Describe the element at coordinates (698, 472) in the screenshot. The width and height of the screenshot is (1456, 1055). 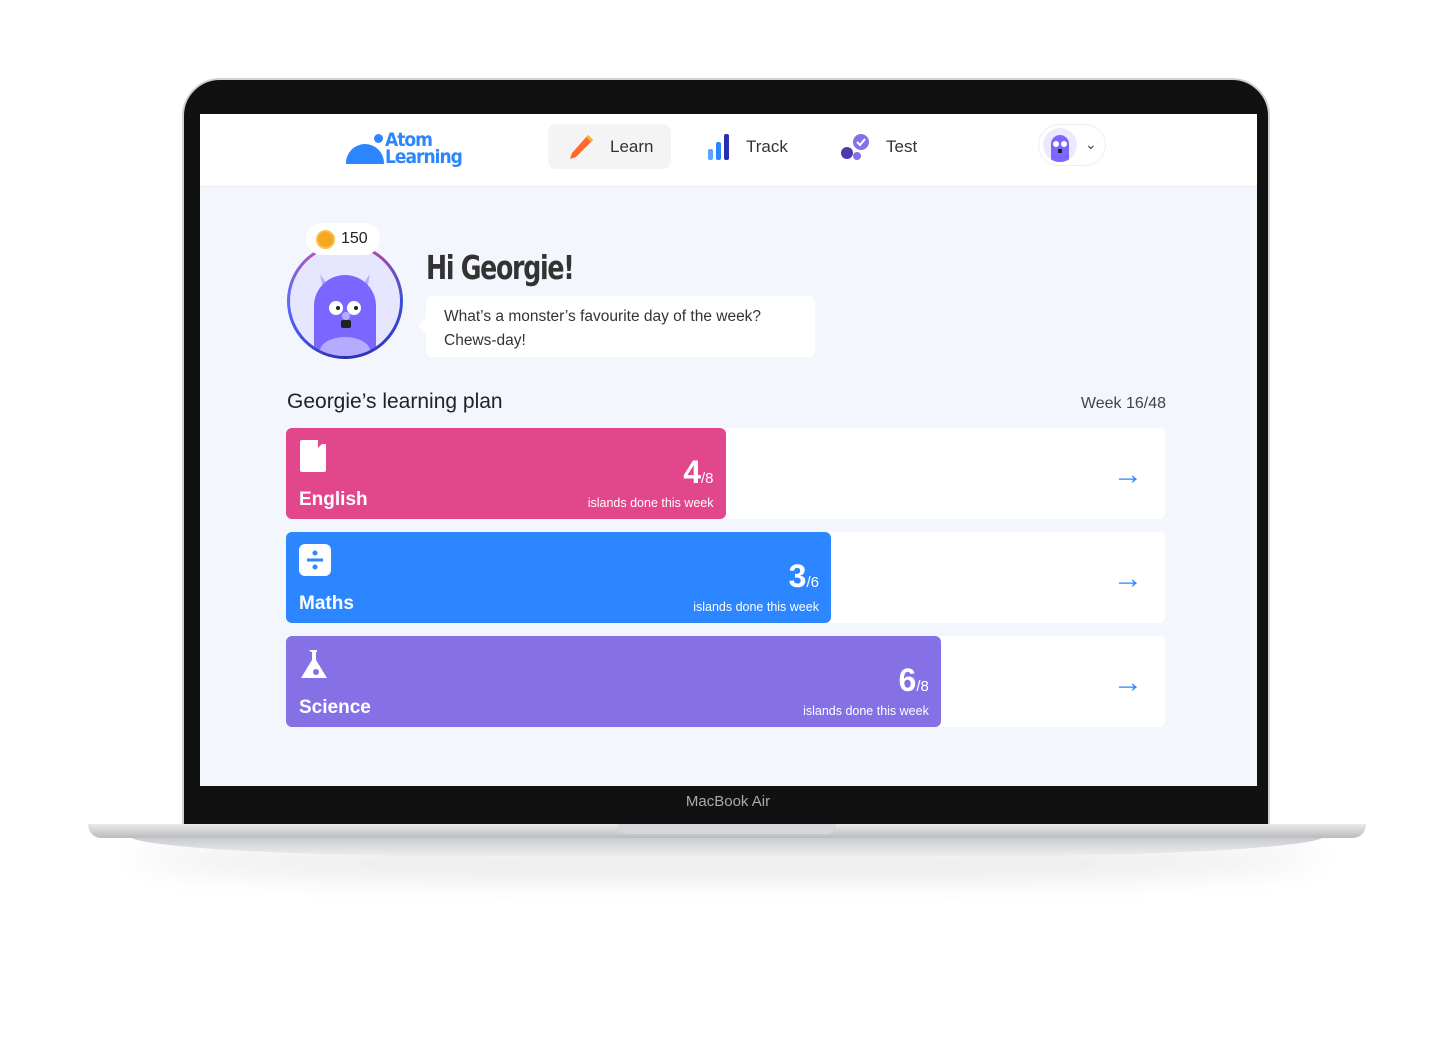
I see `islands-score: 4/8` at that location.